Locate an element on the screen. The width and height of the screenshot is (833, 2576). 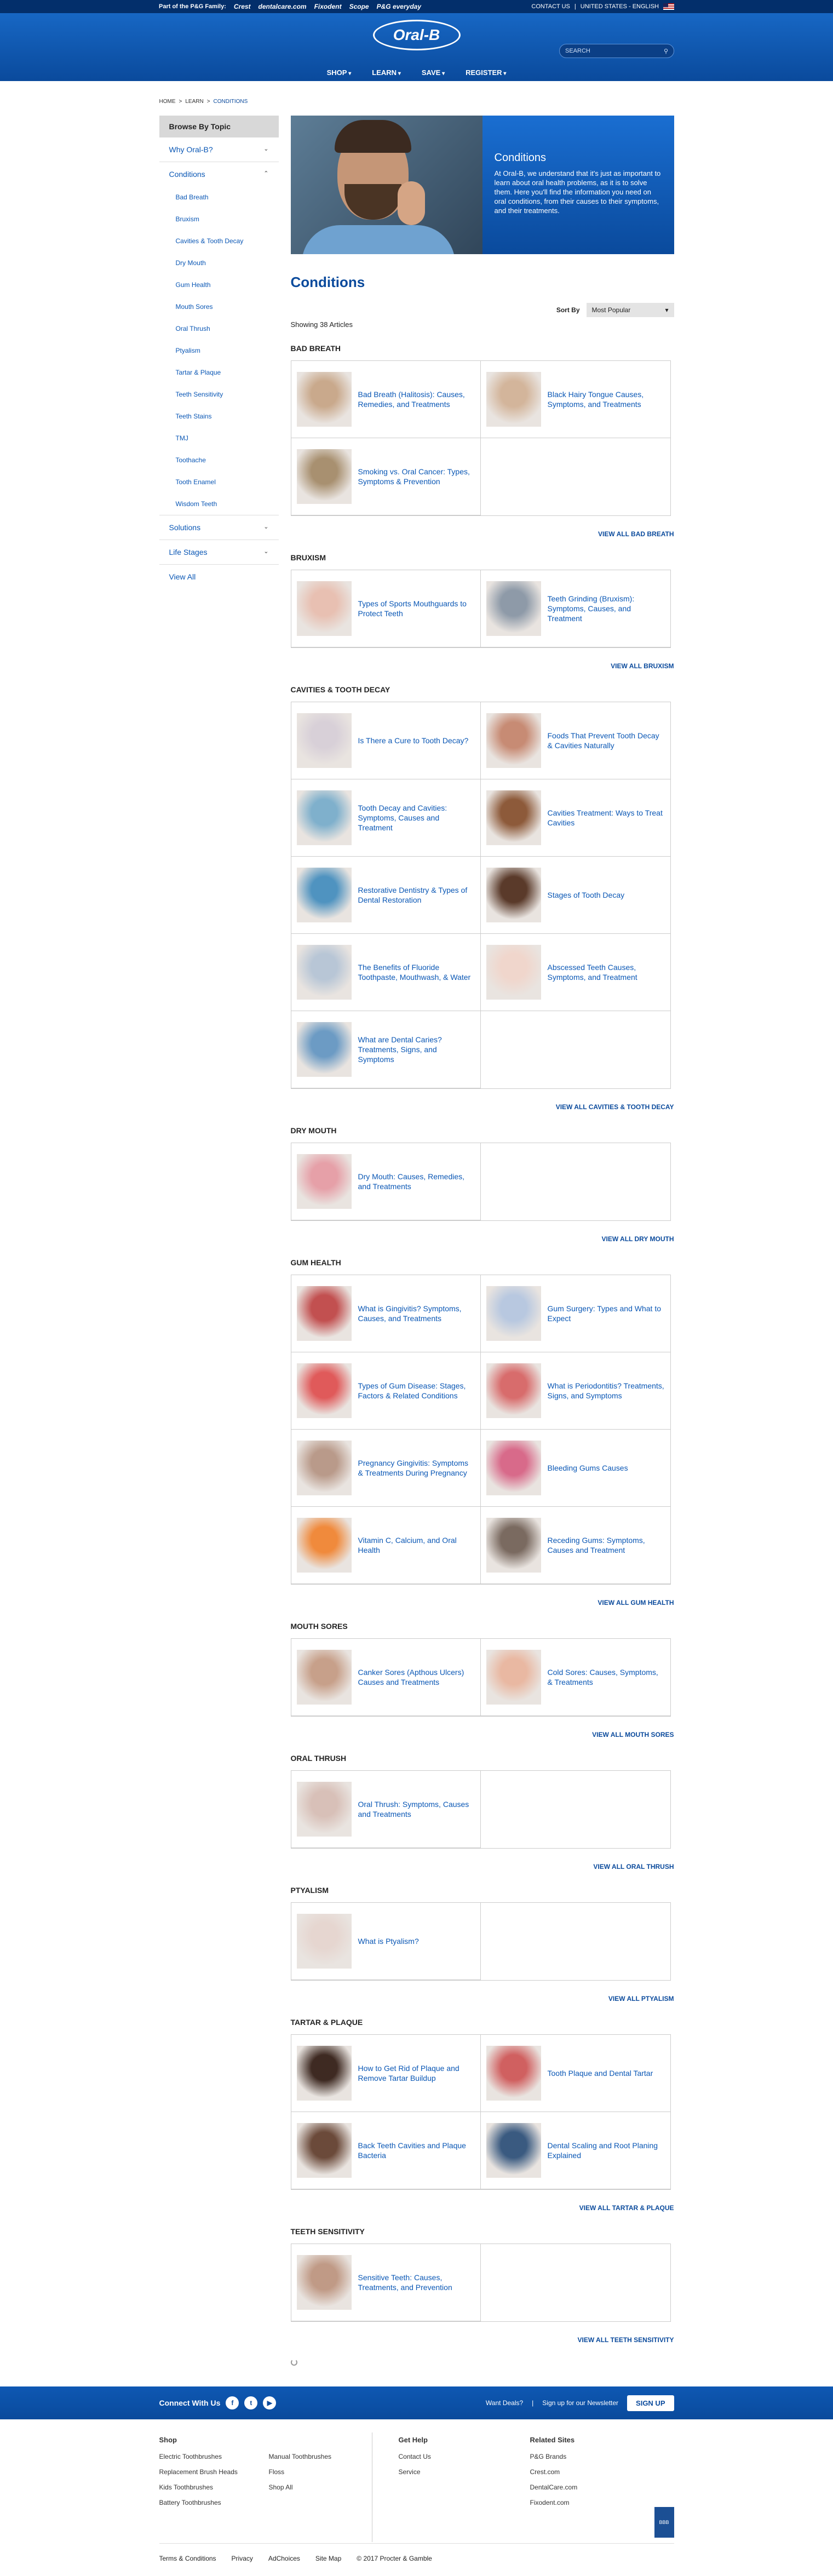
article-title: Bleeding Gums Causes is located at coordinates (588, 1468).